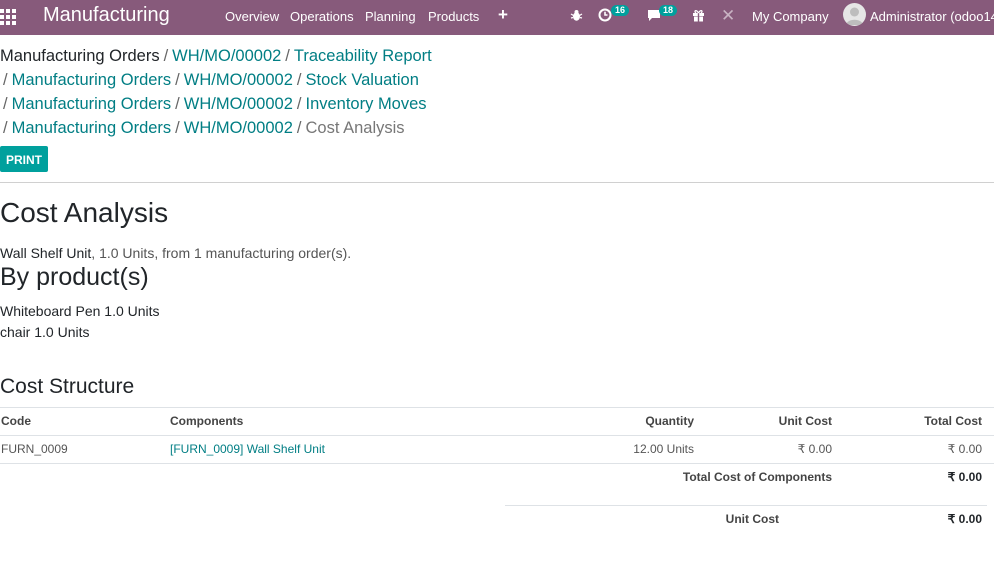 The width and height of the screenshot is (994, 580). I want to click on table-row-border, so click(497, 463).